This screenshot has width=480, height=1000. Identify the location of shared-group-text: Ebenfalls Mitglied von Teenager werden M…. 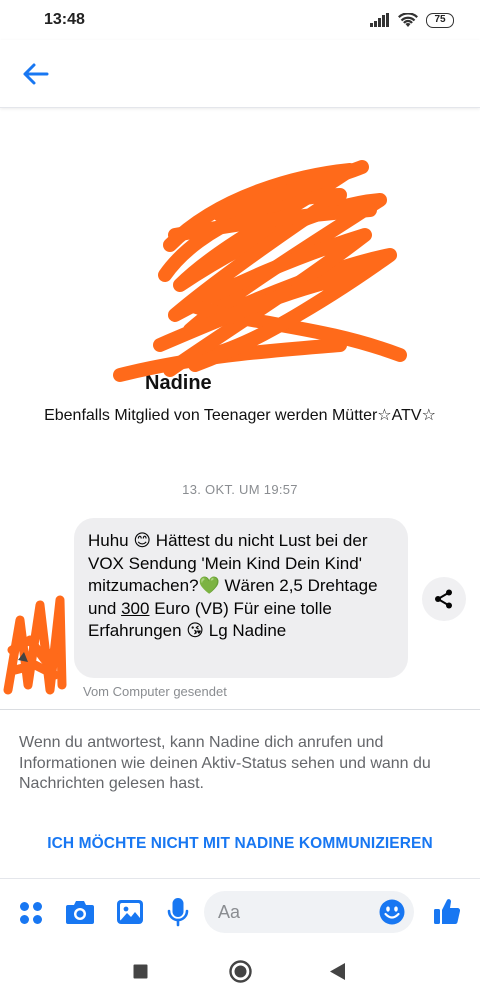
(240, 415).